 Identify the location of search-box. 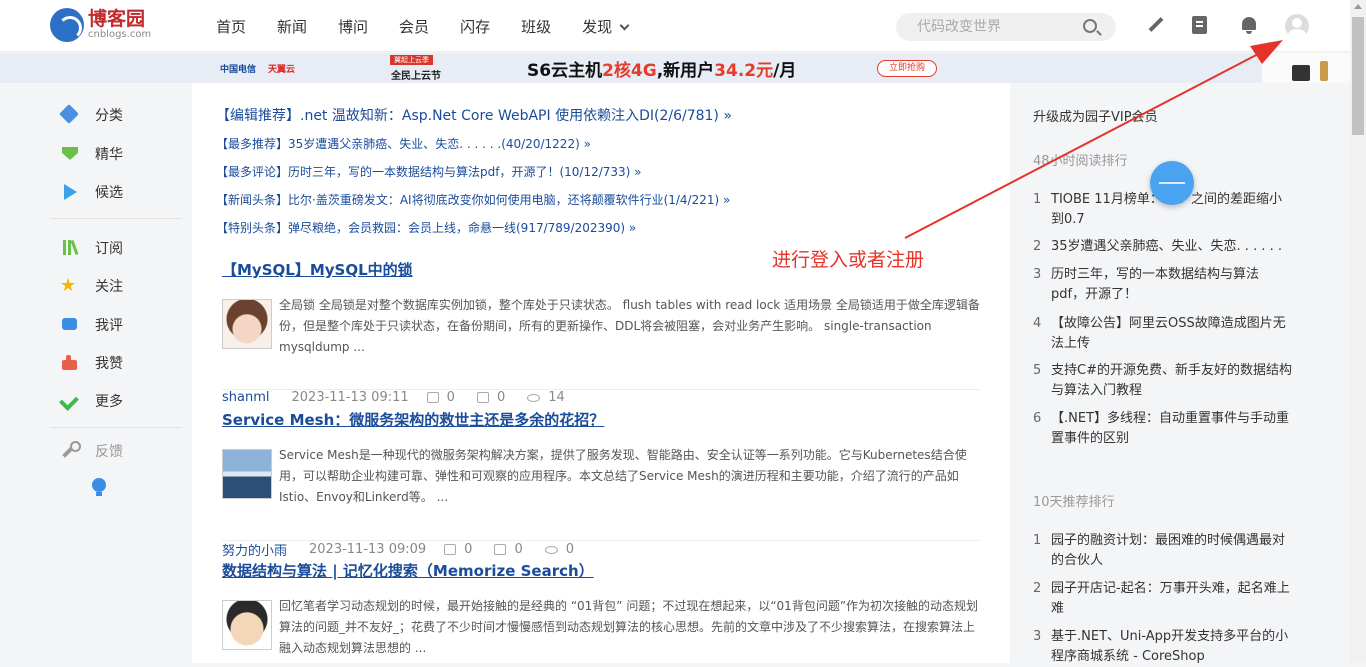
(1006, 27).